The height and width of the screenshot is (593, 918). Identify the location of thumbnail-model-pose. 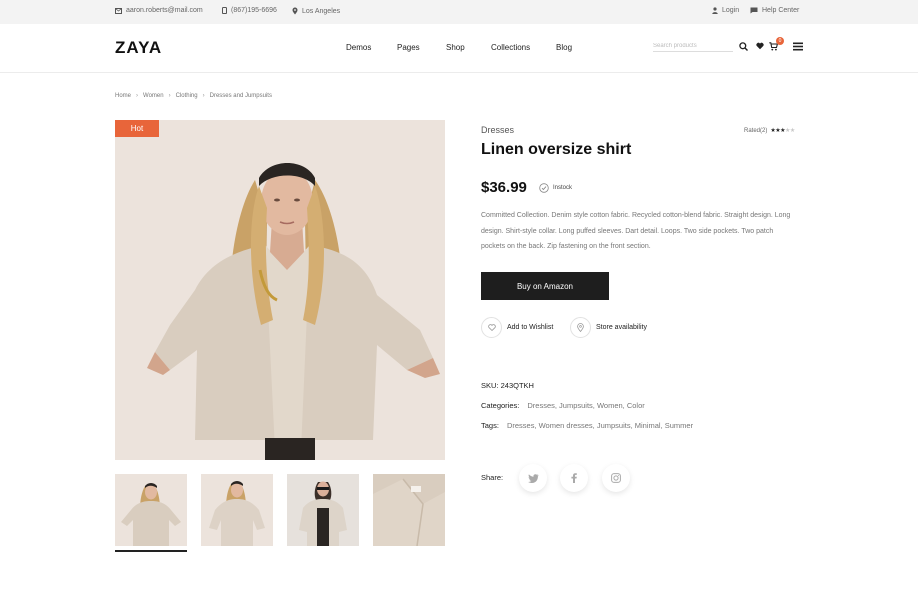
(237, 510).